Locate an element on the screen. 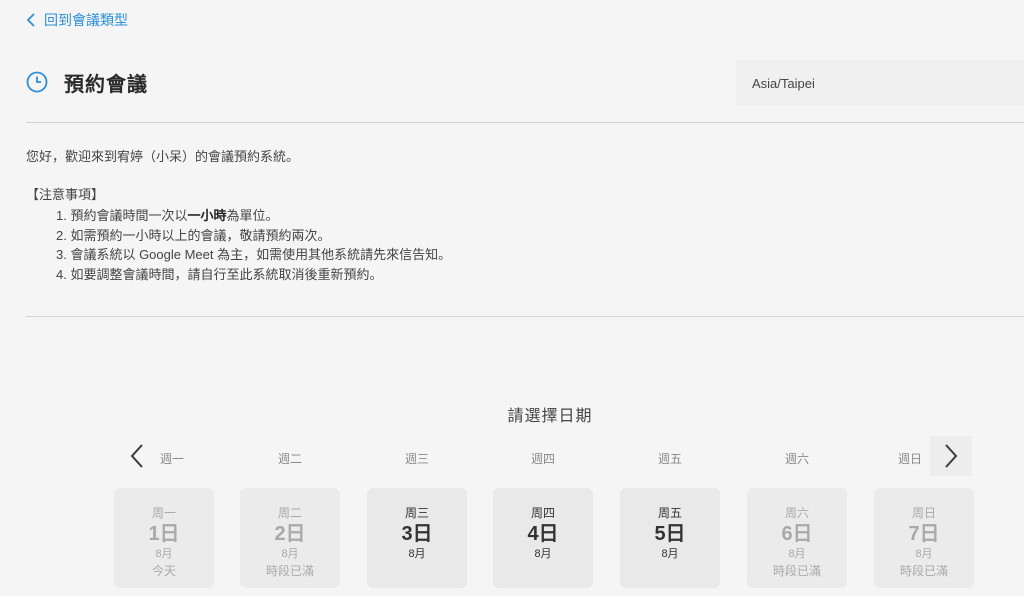 The image size is (1024, 596). date-card-day: 6日 is located at coordinates (797, 534).